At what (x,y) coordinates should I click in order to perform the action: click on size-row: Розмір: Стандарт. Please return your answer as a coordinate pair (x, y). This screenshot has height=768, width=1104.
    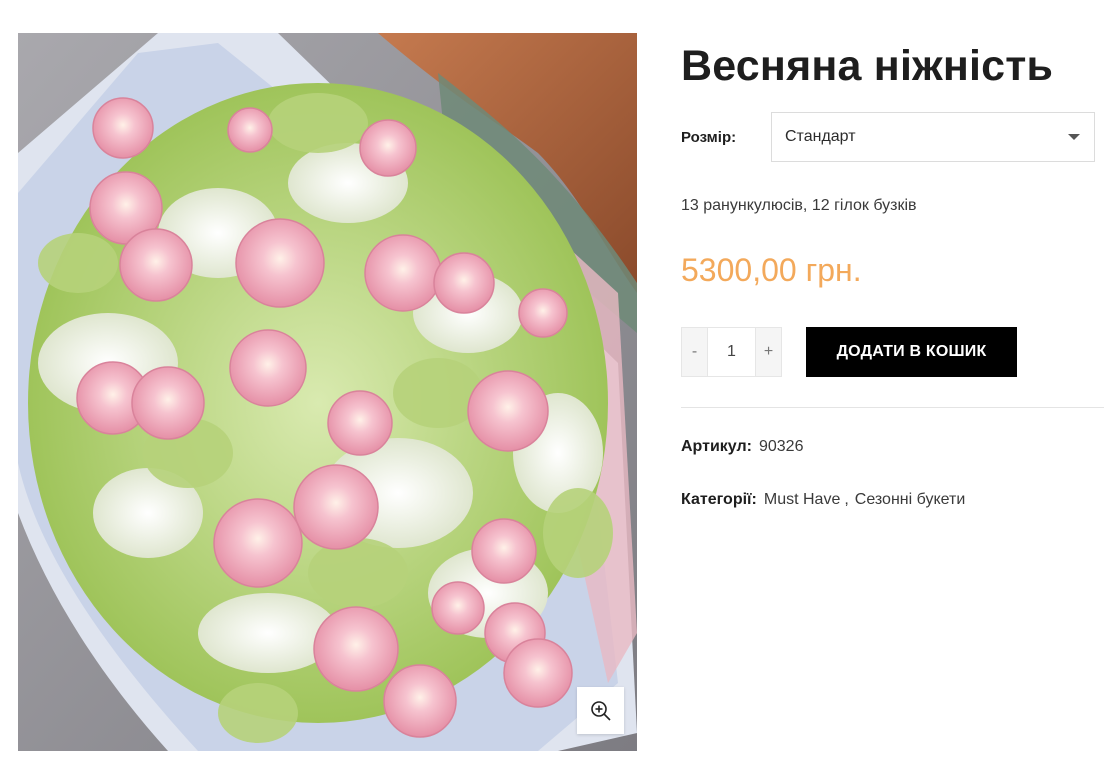
    Looking at the image, I should click on (888, 137).